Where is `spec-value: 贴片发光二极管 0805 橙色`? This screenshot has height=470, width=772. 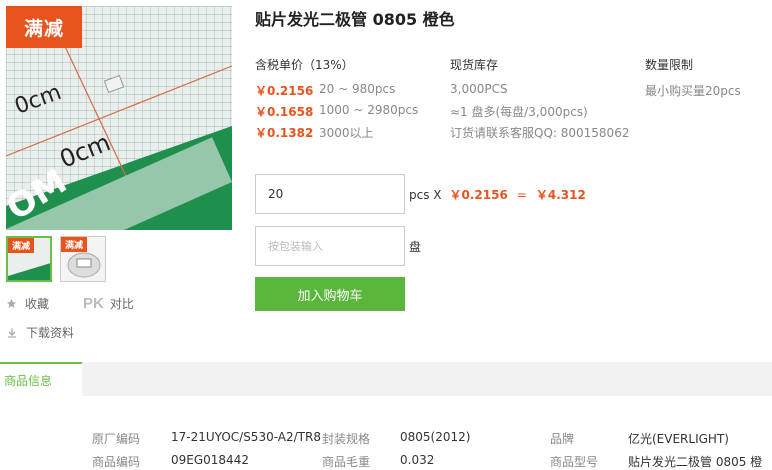
spec-value: 贴片发光二极管 0805 橙色 is located at coordinates (695, 462).